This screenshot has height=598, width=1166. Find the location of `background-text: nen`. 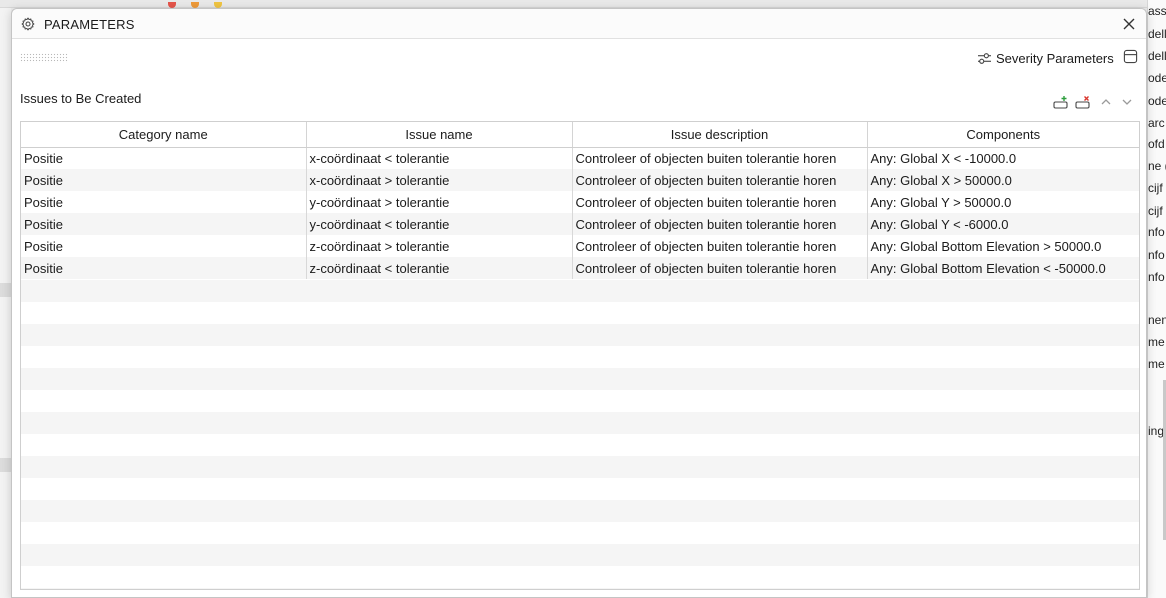

background-text: nen is located at coordinates (1157, 320).